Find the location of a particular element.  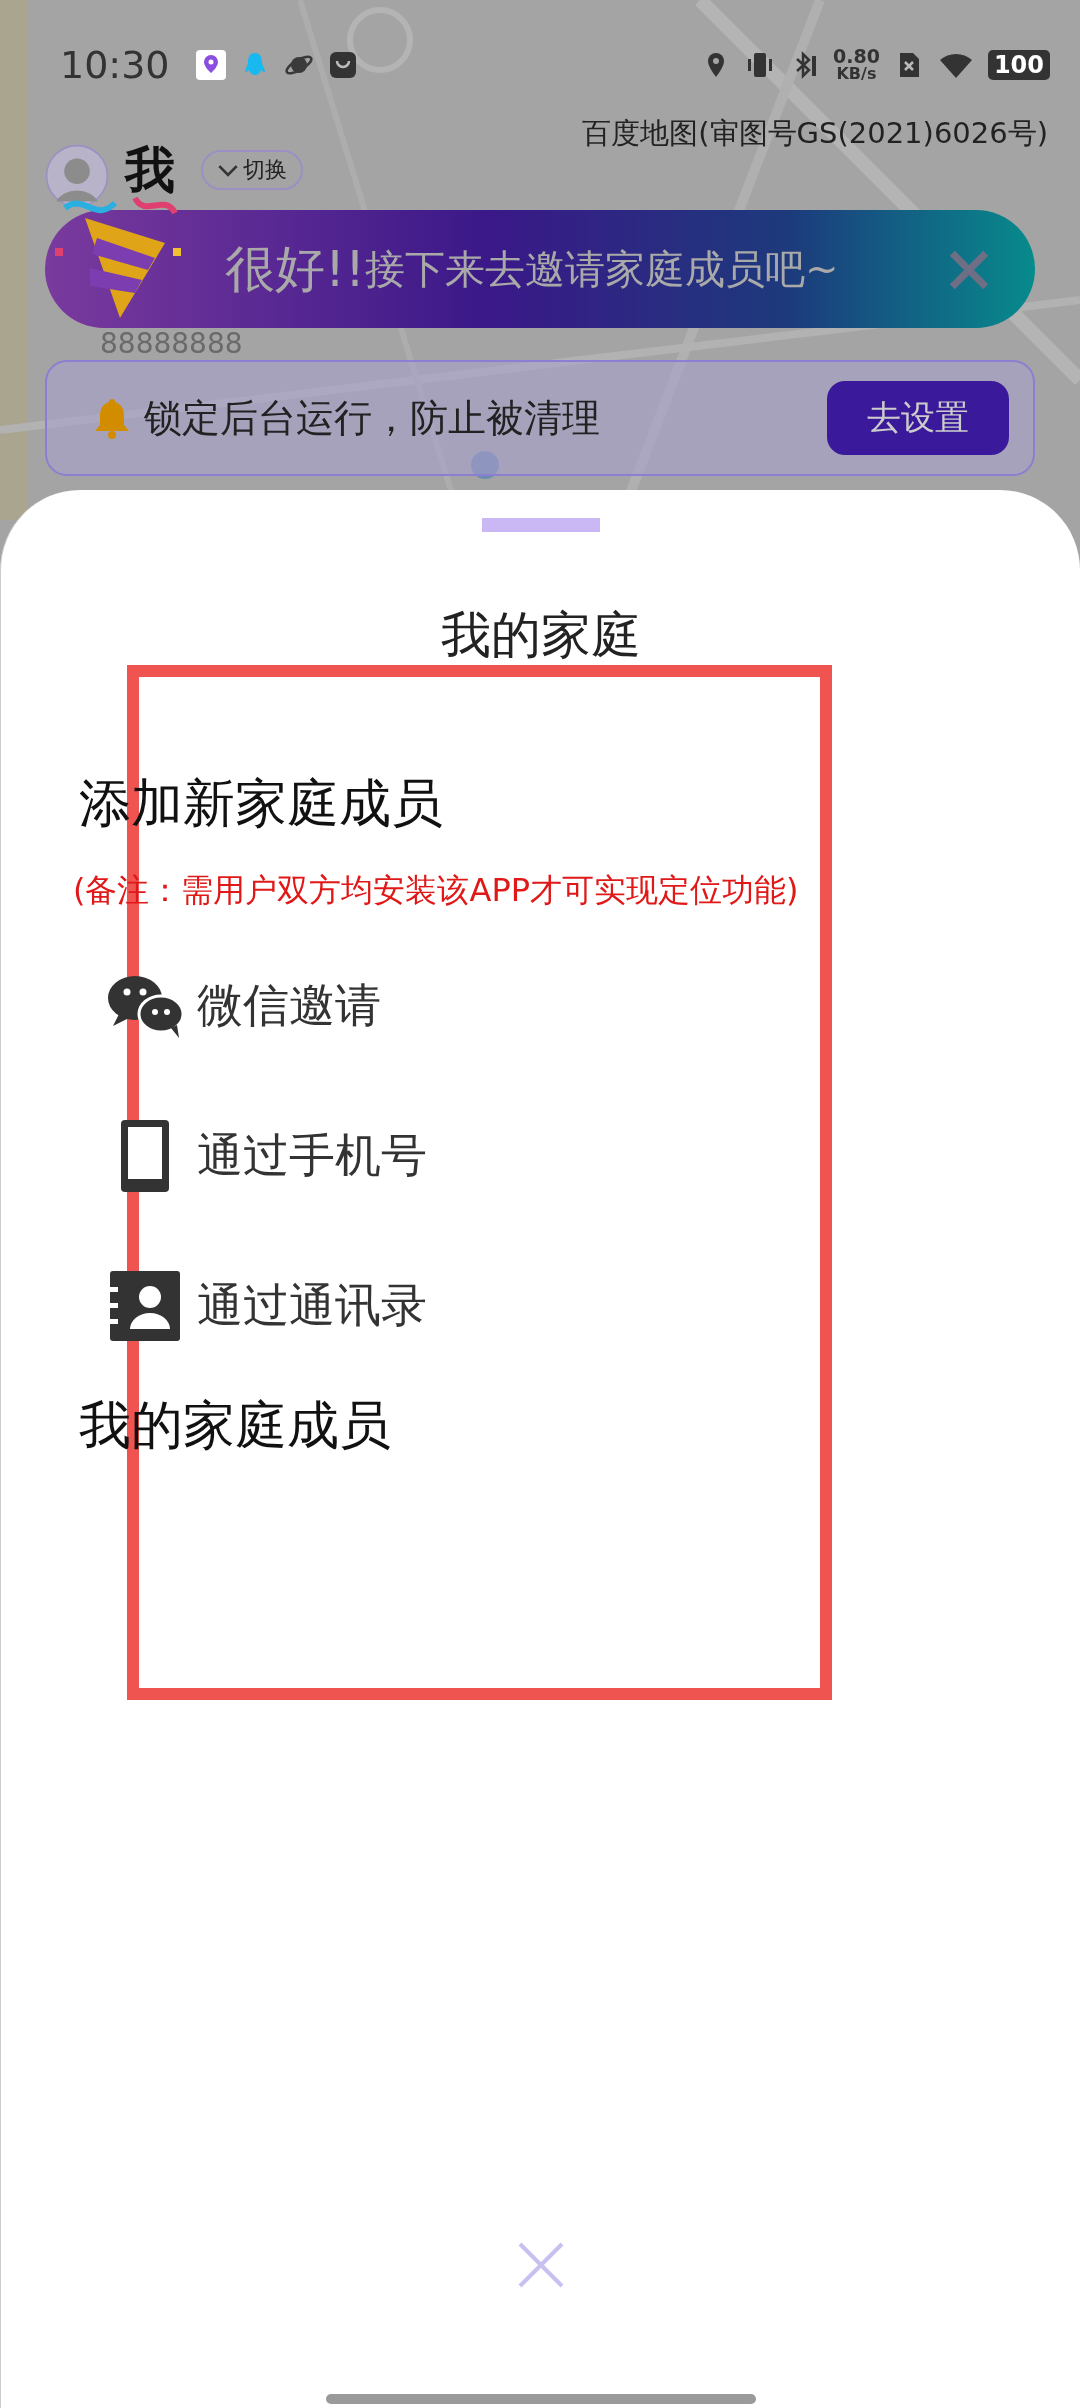

profile-name: 我 is located at coordinates (150, 170).